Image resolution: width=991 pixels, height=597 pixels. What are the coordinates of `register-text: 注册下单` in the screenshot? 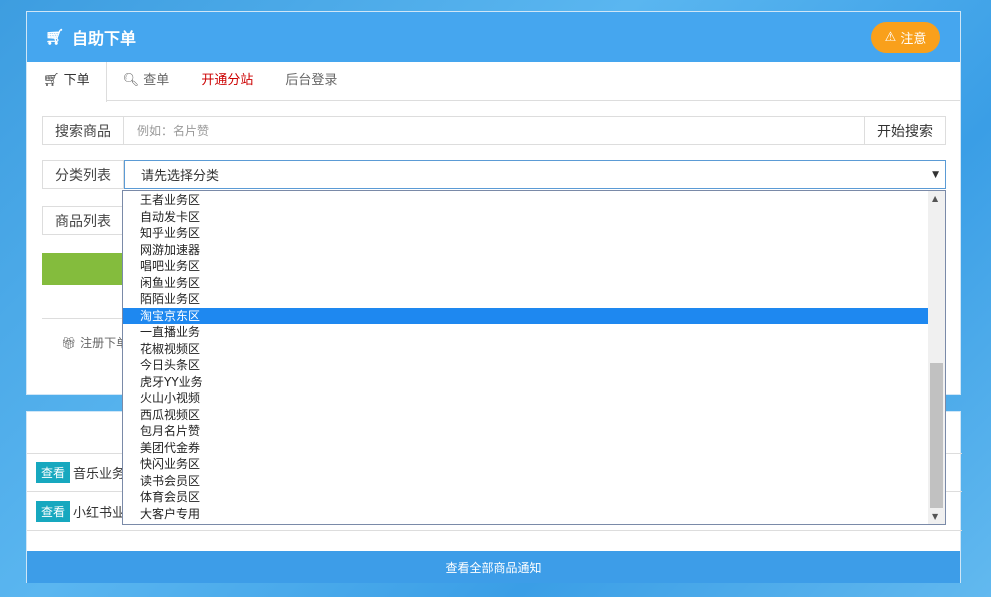 It's located at (104, 343).